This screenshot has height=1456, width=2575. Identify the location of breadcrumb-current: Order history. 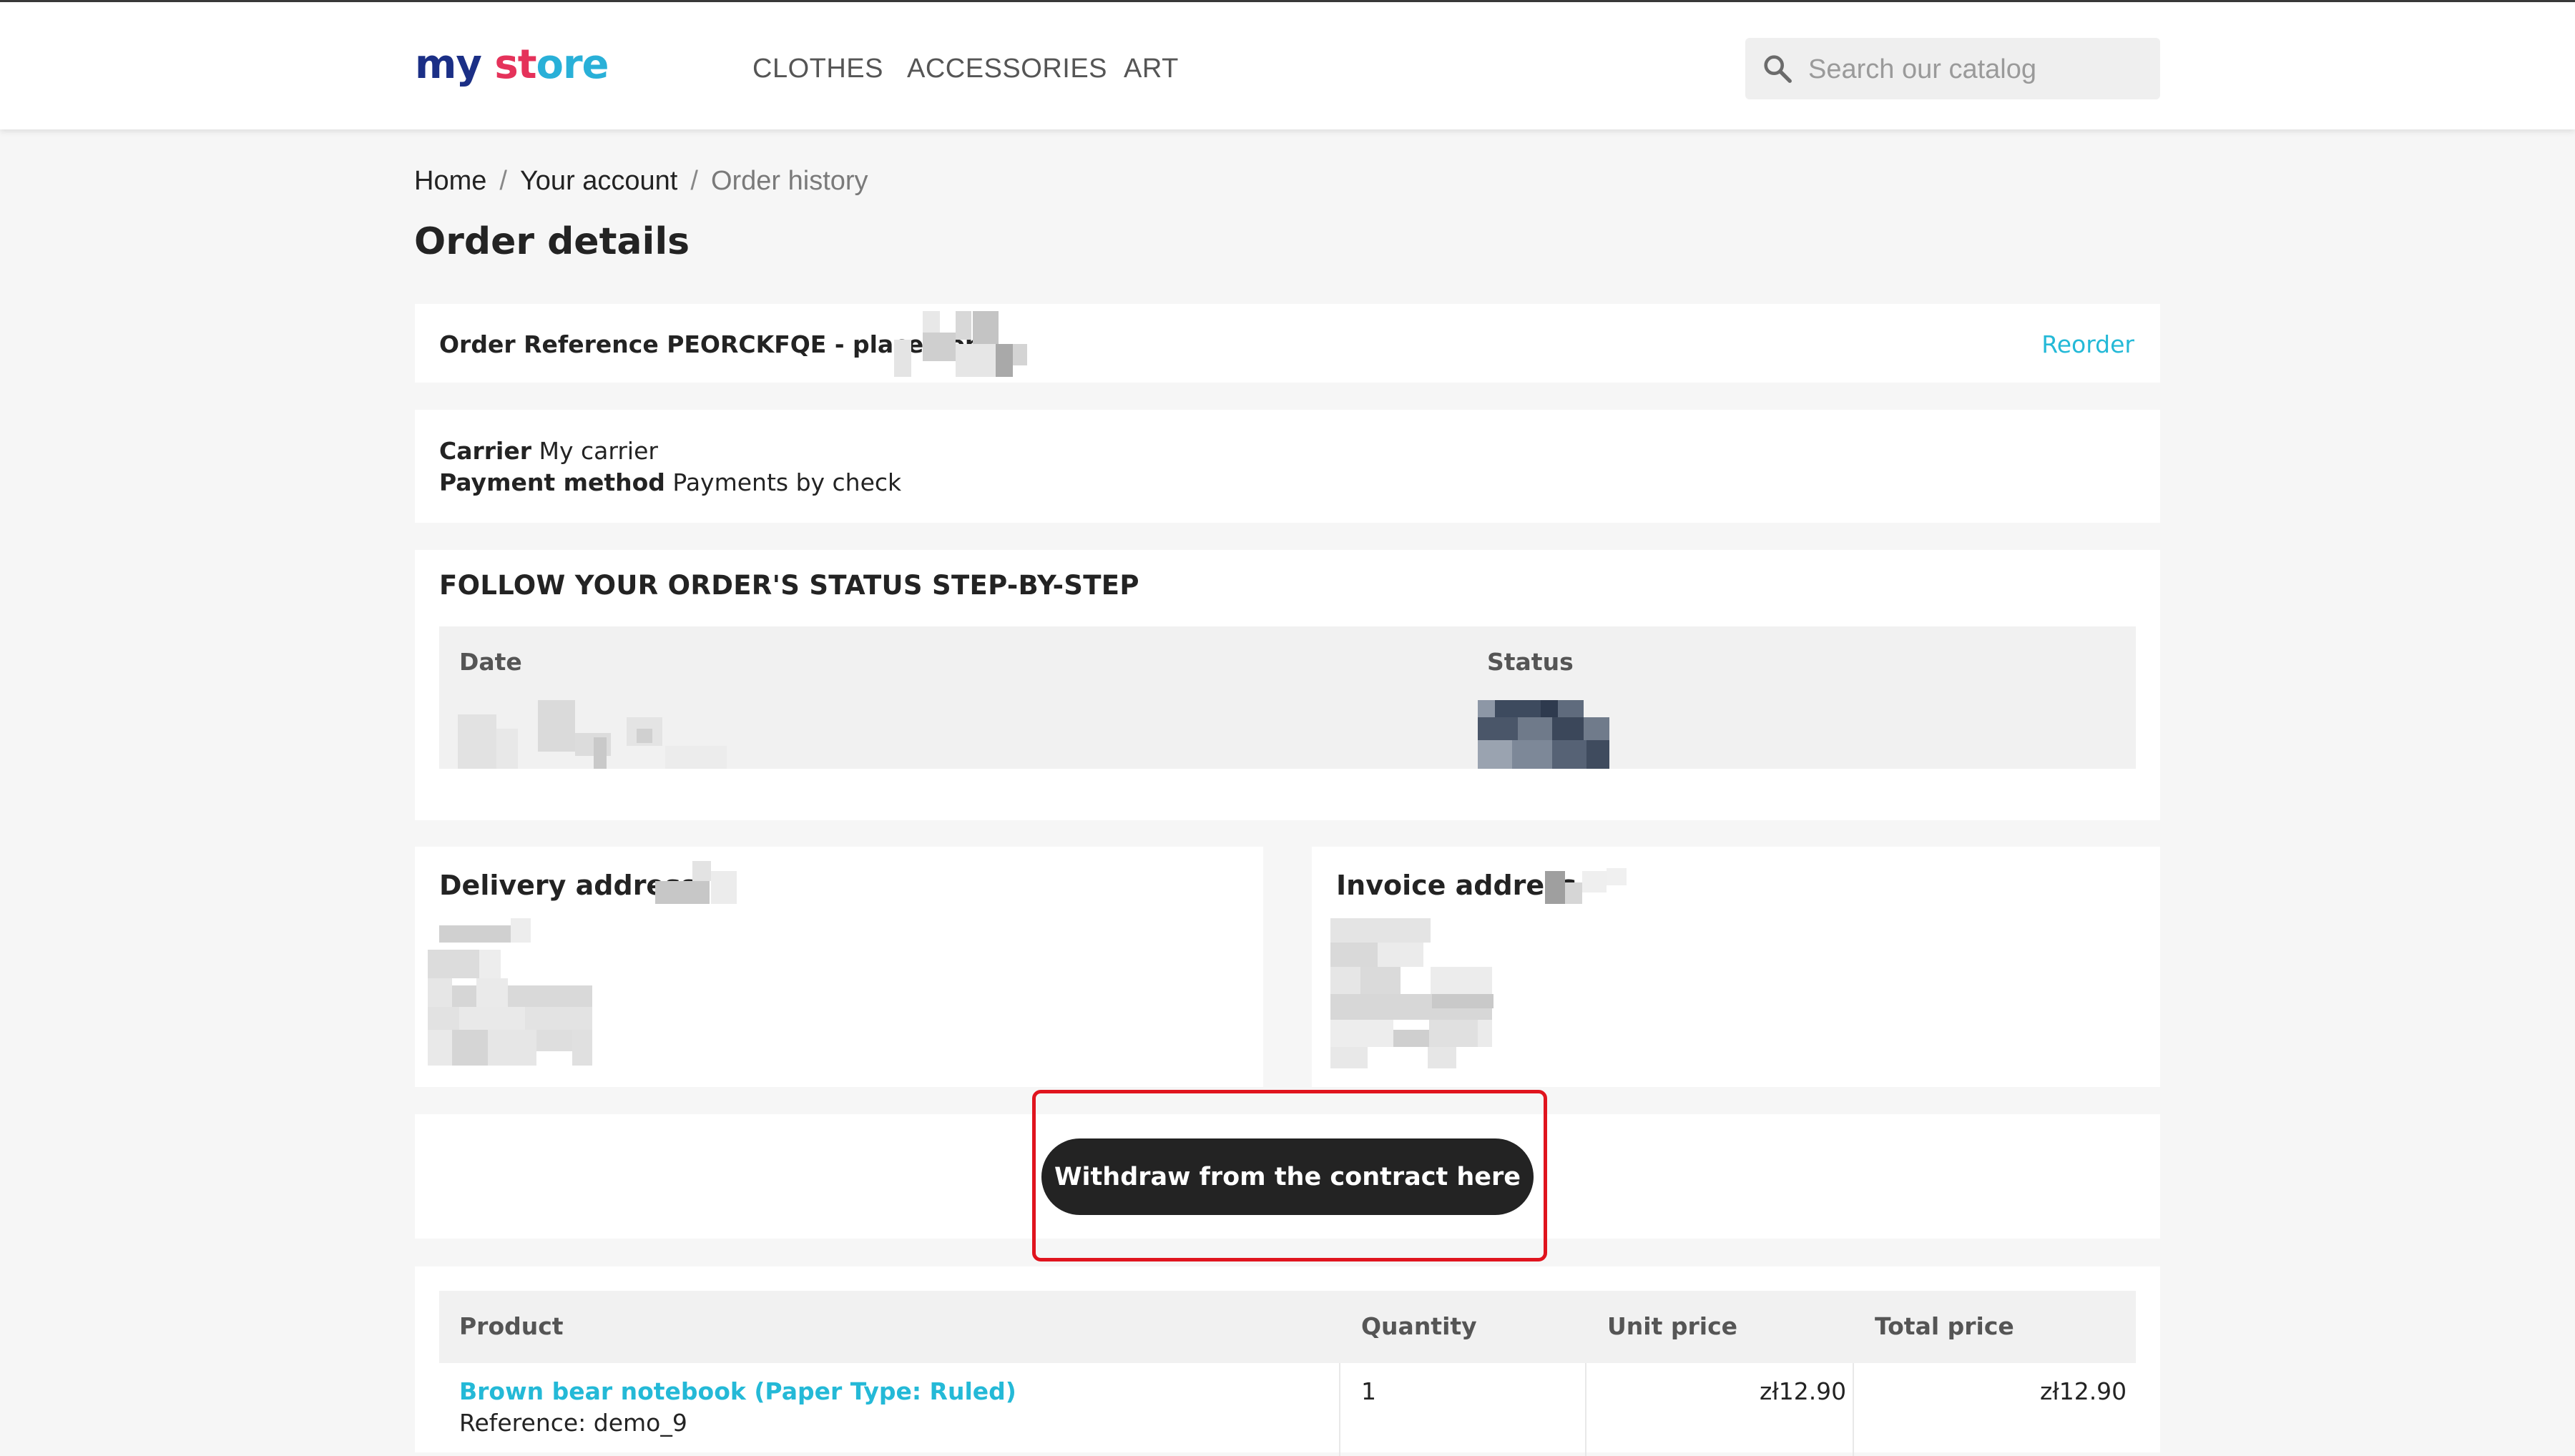
(789, 181).